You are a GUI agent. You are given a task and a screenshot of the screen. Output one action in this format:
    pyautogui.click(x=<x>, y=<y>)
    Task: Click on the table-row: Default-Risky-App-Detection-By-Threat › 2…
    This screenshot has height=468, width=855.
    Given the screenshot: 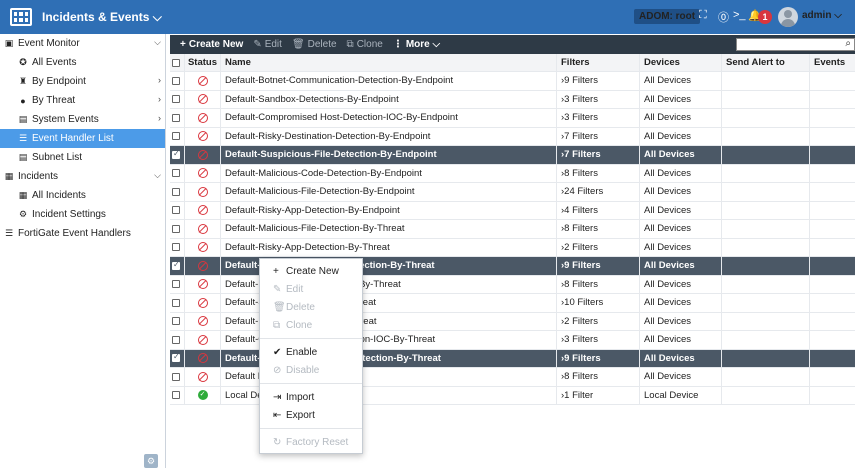 What is the action you would take?
    pyautogui.click(x=512, y=247)
    